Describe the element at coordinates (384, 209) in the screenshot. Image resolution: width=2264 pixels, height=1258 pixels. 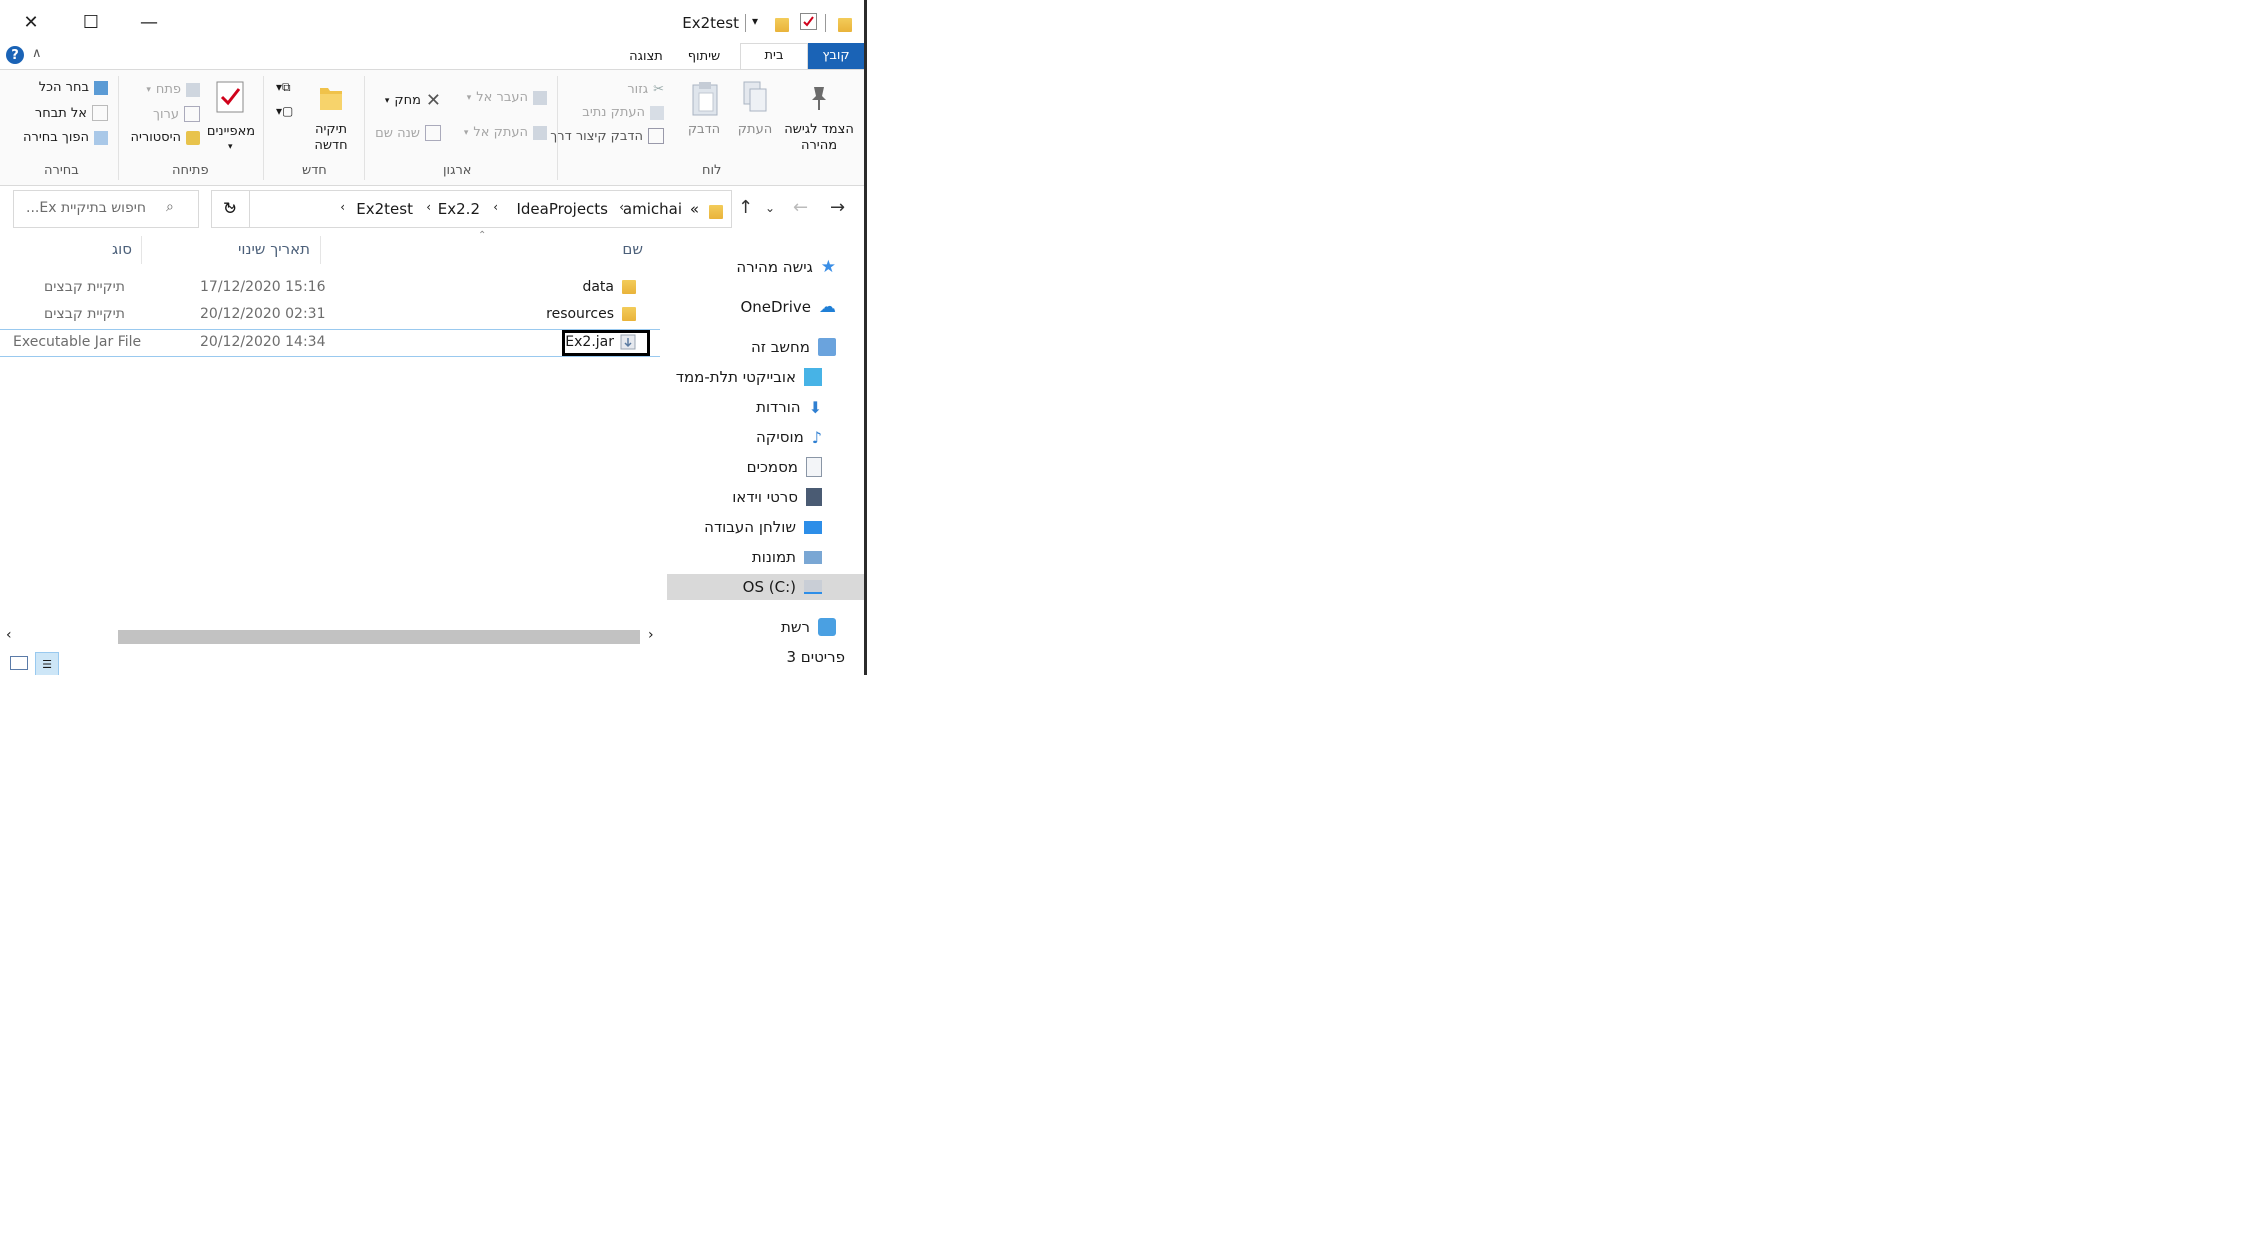
I see `breadcrumb-ex2test: Ex2test` at that location.